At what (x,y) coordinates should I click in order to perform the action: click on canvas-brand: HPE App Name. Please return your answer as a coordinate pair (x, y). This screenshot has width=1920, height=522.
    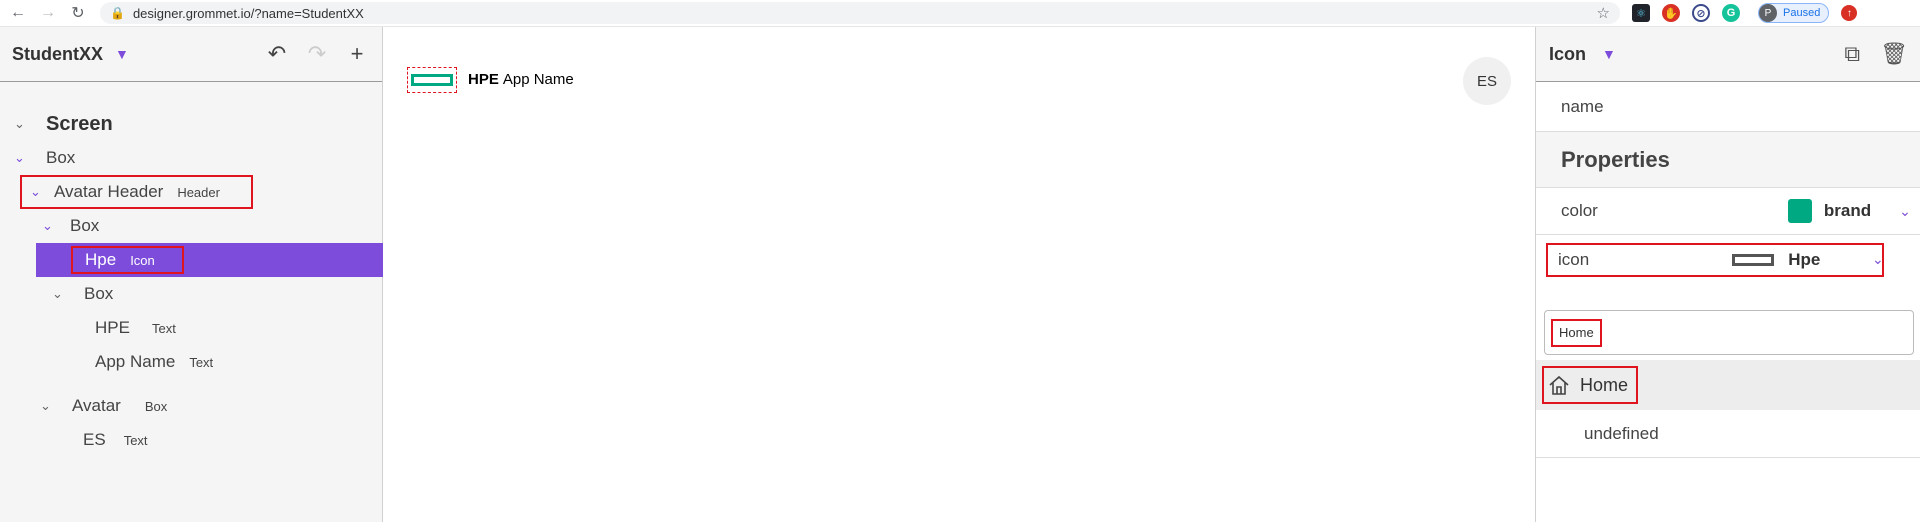
    Looking at the image, I should click on (521, 79).